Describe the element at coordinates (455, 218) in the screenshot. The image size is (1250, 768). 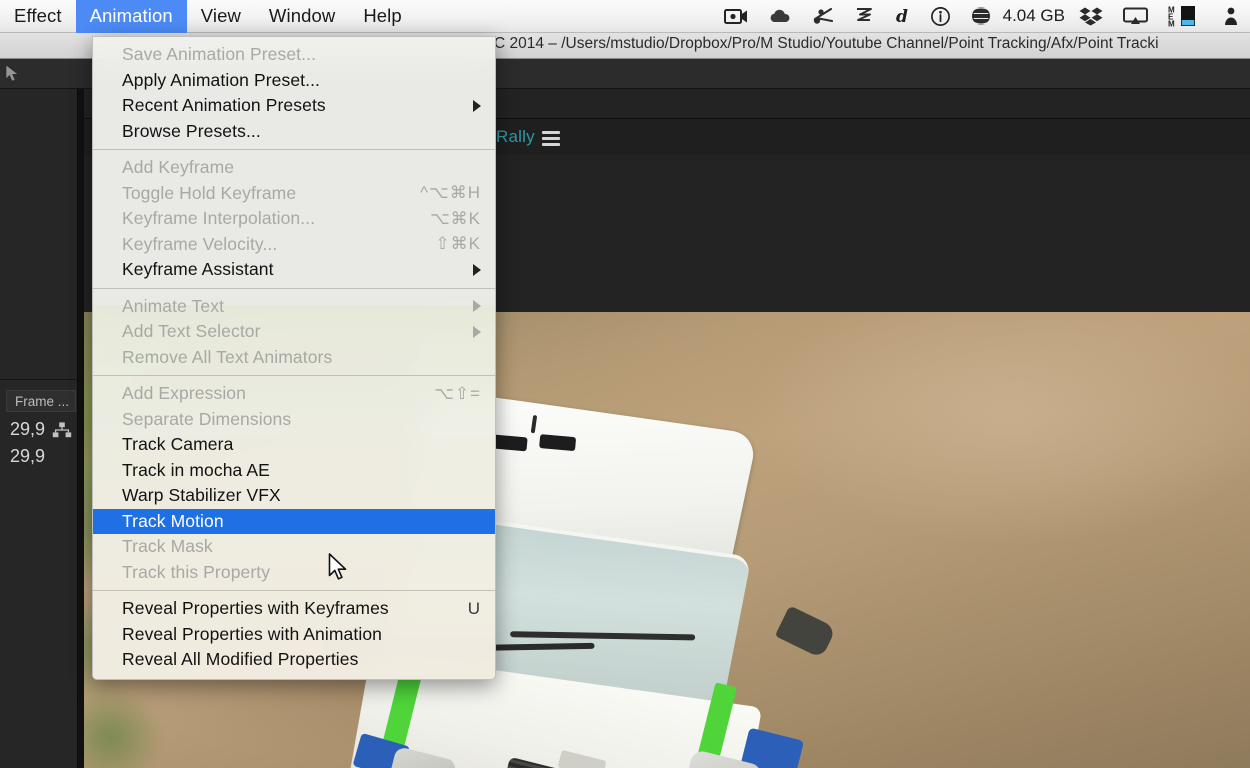
I see `menu-item-shortcut: ⌥⌘K` at that location.